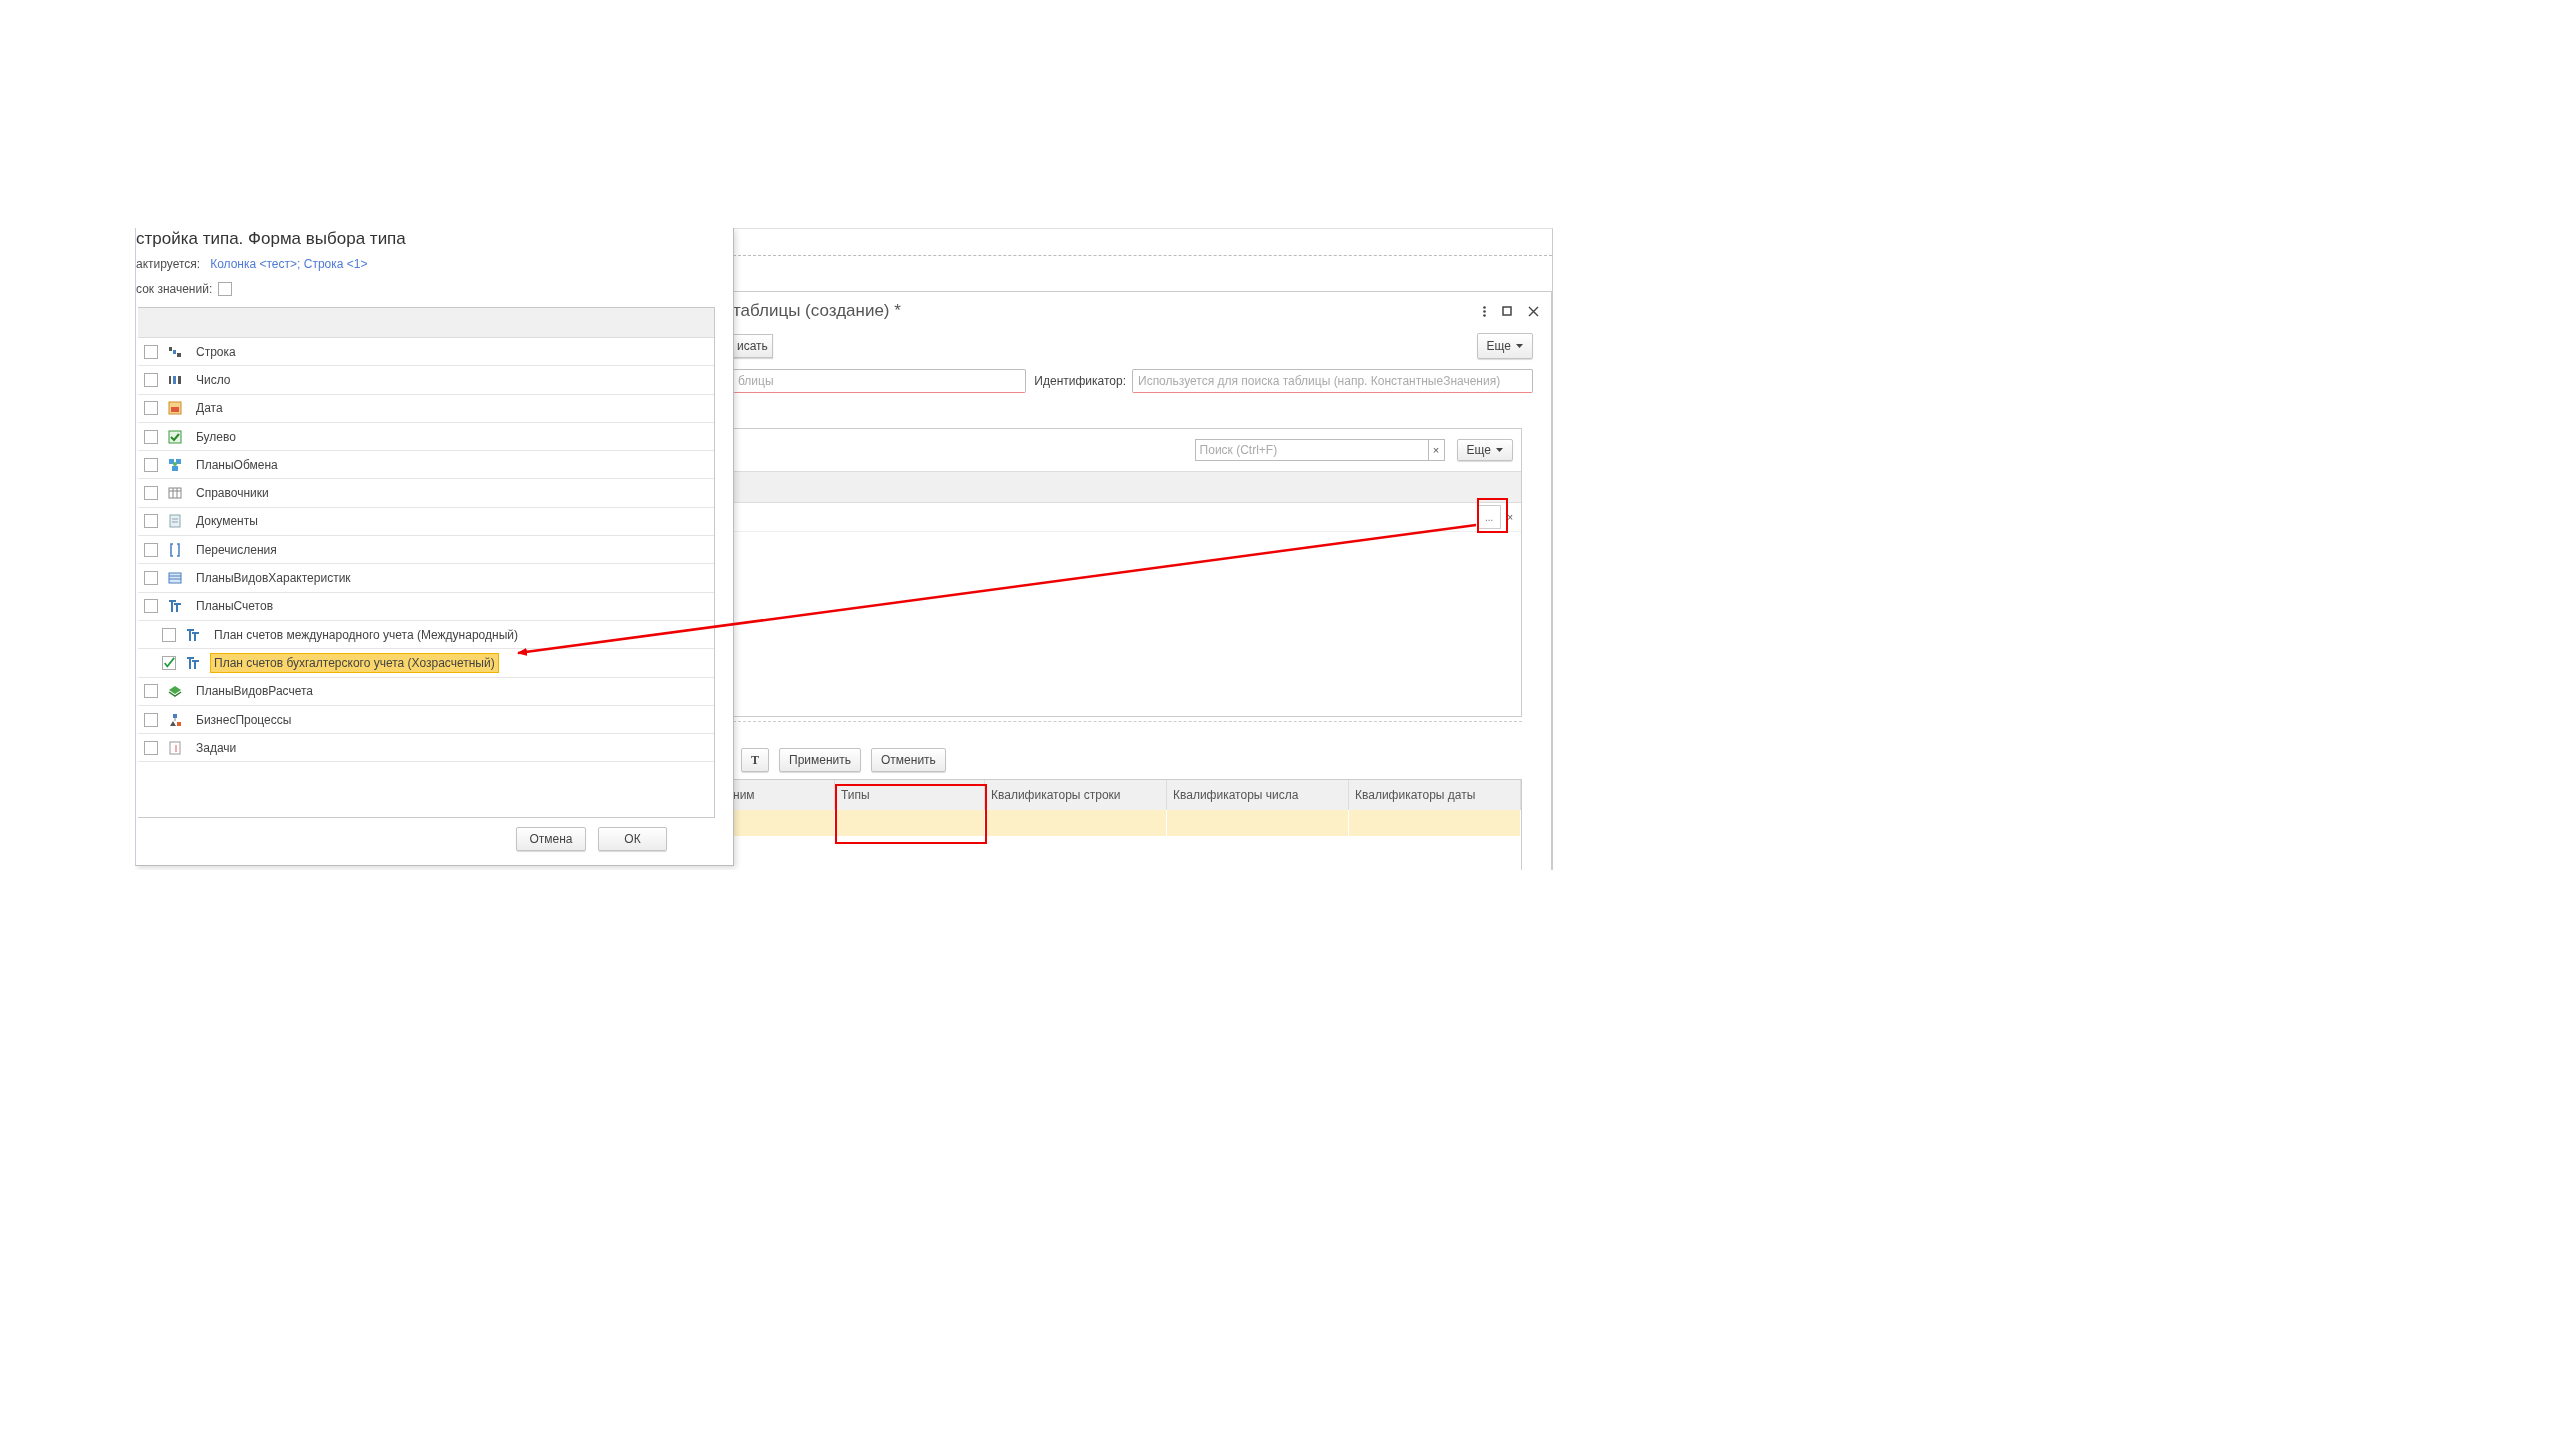 The image size is (2560, 1440). Describe the element at coordinates (236, 549) in the screenshot. I see `type-item: Перечисления` at that location.